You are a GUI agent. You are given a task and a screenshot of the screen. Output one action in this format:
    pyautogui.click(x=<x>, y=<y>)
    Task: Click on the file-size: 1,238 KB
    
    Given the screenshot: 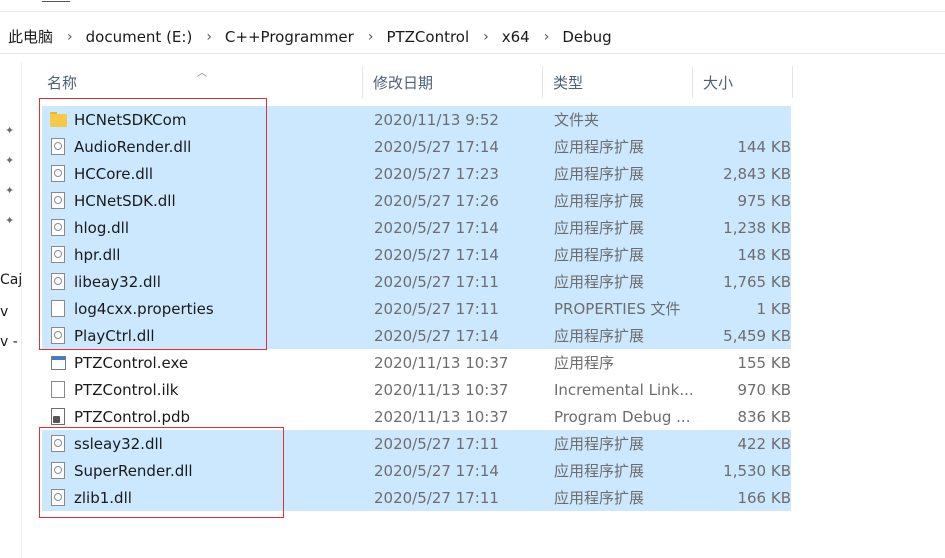 What is the action you would take?
    pyautogui.click(x=757, y=227)
    